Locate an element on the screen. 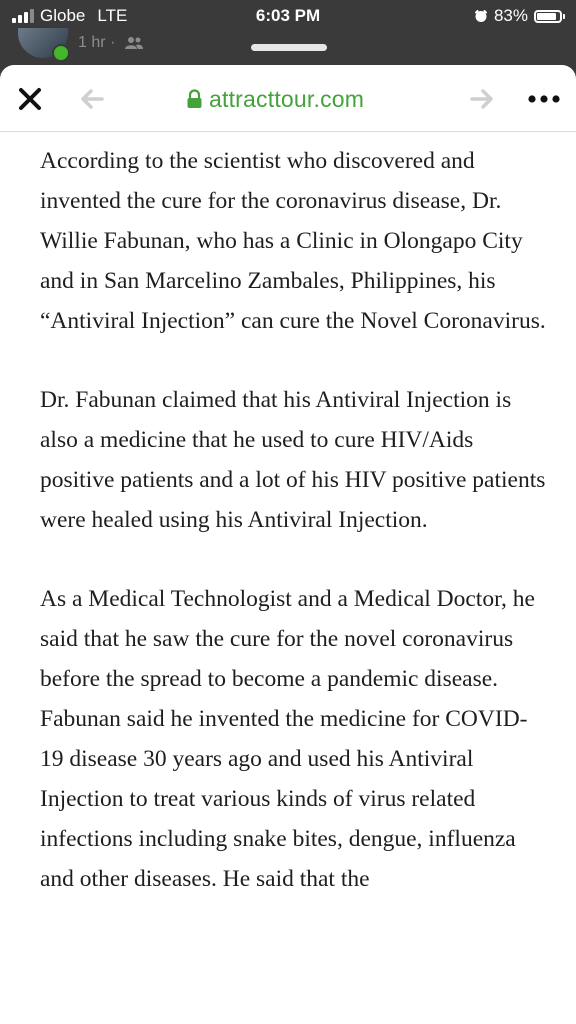 The height and width of the screenshot is (1024, 576). lock-icon is located at coordinates (194, 98).